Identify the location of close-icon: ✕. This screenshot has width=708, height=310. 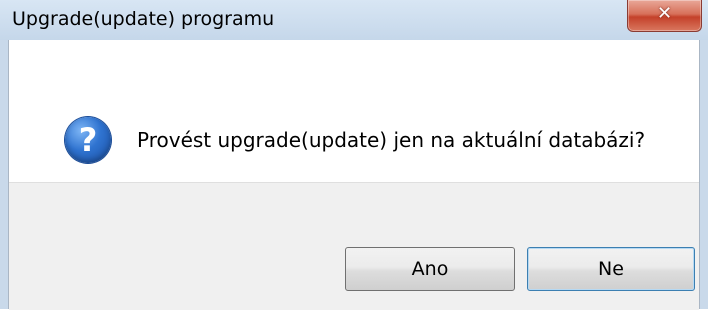
(664, 13).